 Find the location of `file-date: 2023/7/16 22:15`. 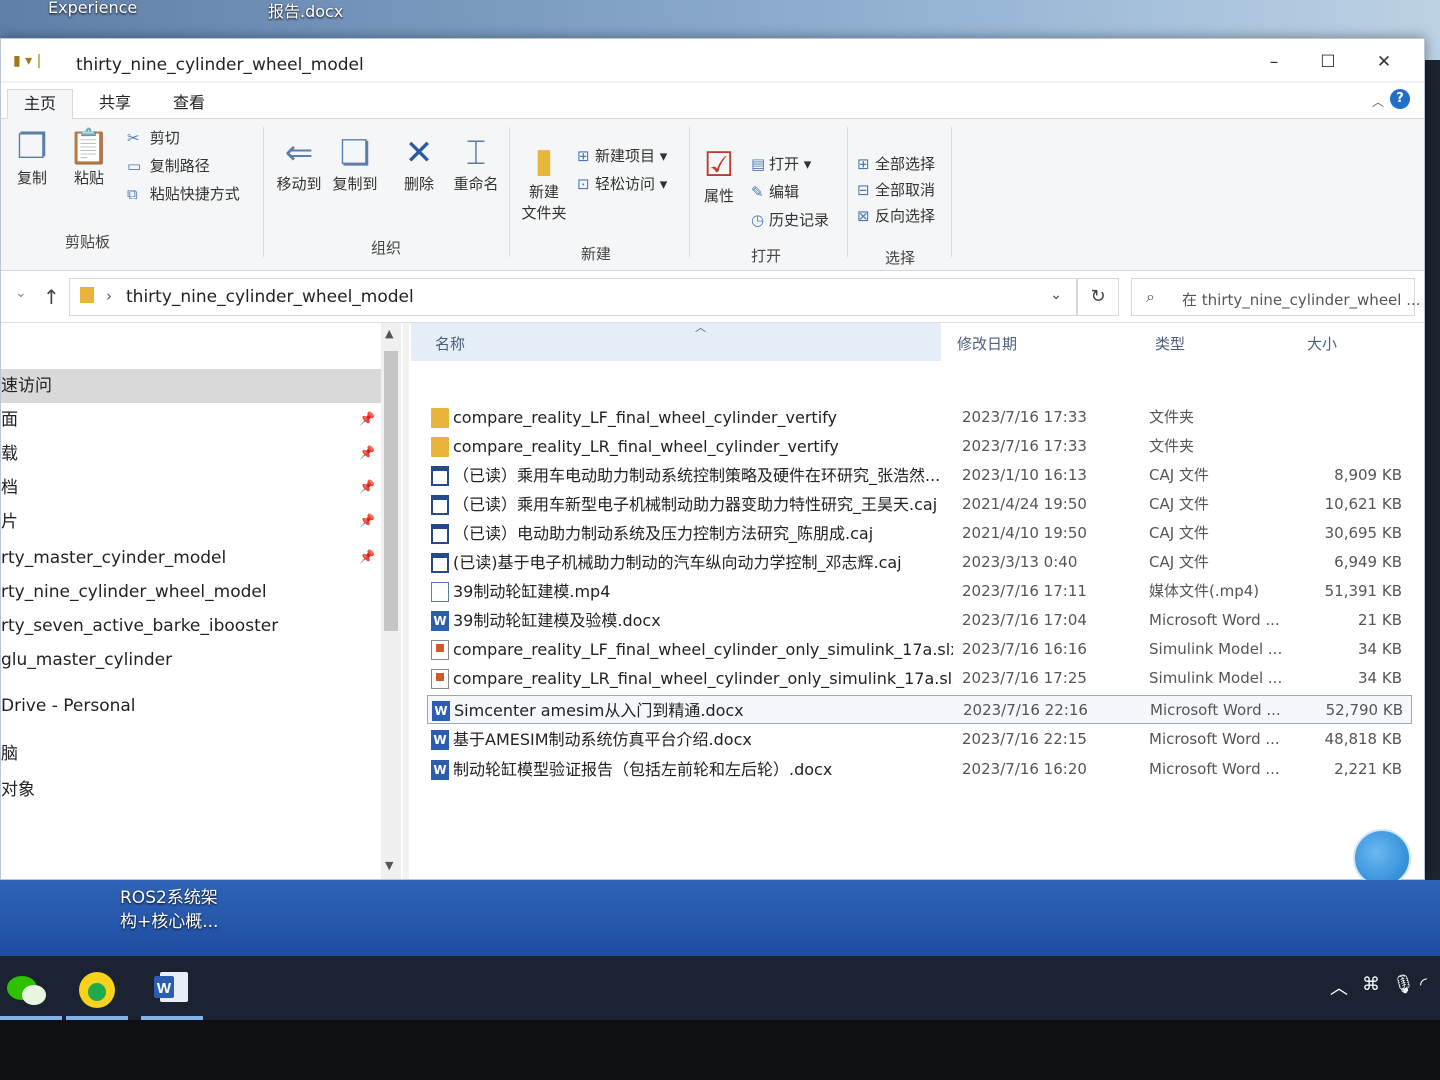

file-date: 2023/7/16 22:15 is located at coordinates (1024, 739).